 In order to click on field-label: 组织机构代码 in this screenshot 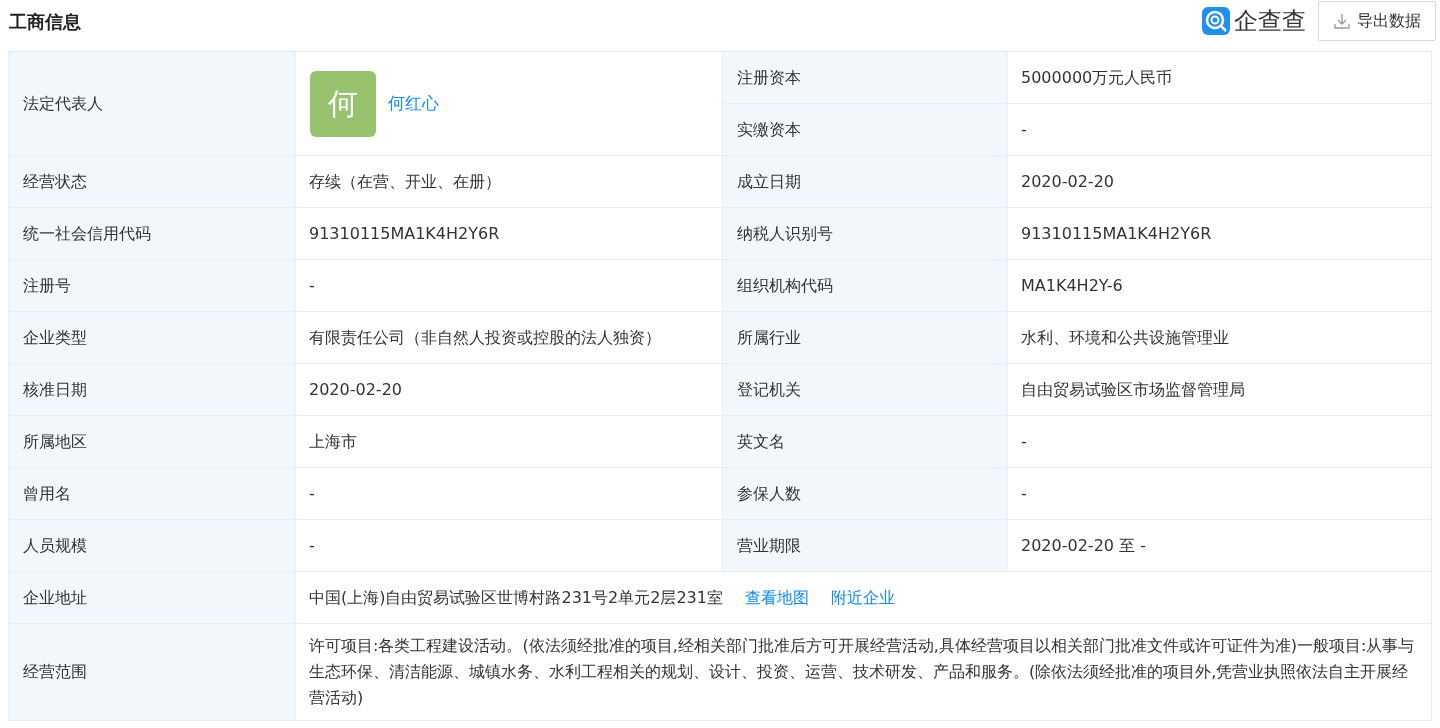, I will do `click(865, 285)`.